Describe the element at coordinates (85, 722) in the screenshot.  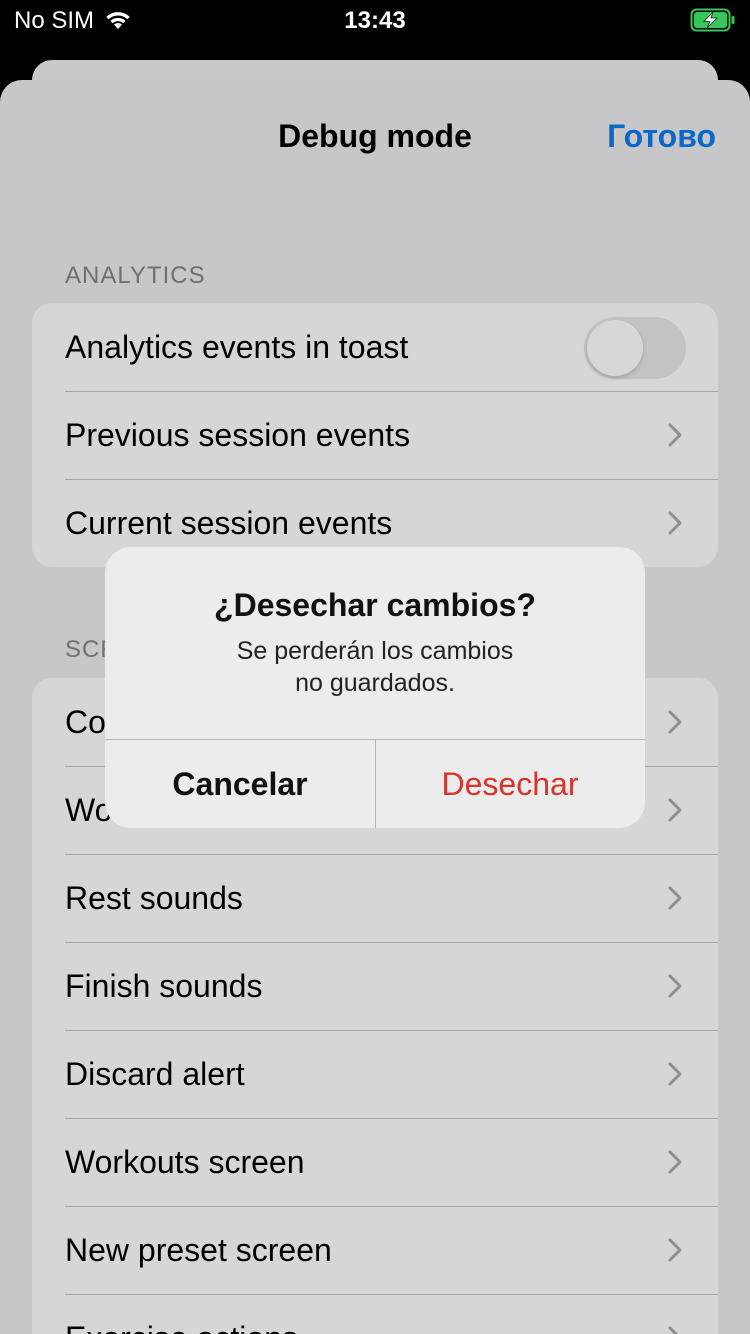
I see `row-label: Co` at that location.